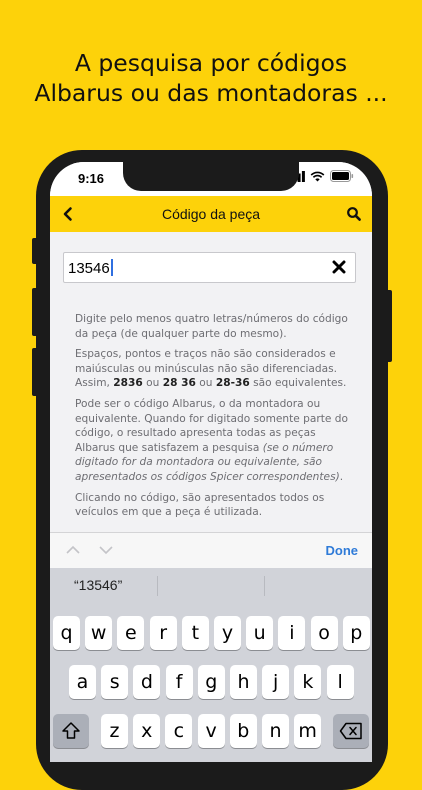 Image resolution: width=422 pixels, height=790 pixels. What do you see at coordinates (227, 633) in the screenshot?
I see `key-y: y` at bounding box center [227, 633].